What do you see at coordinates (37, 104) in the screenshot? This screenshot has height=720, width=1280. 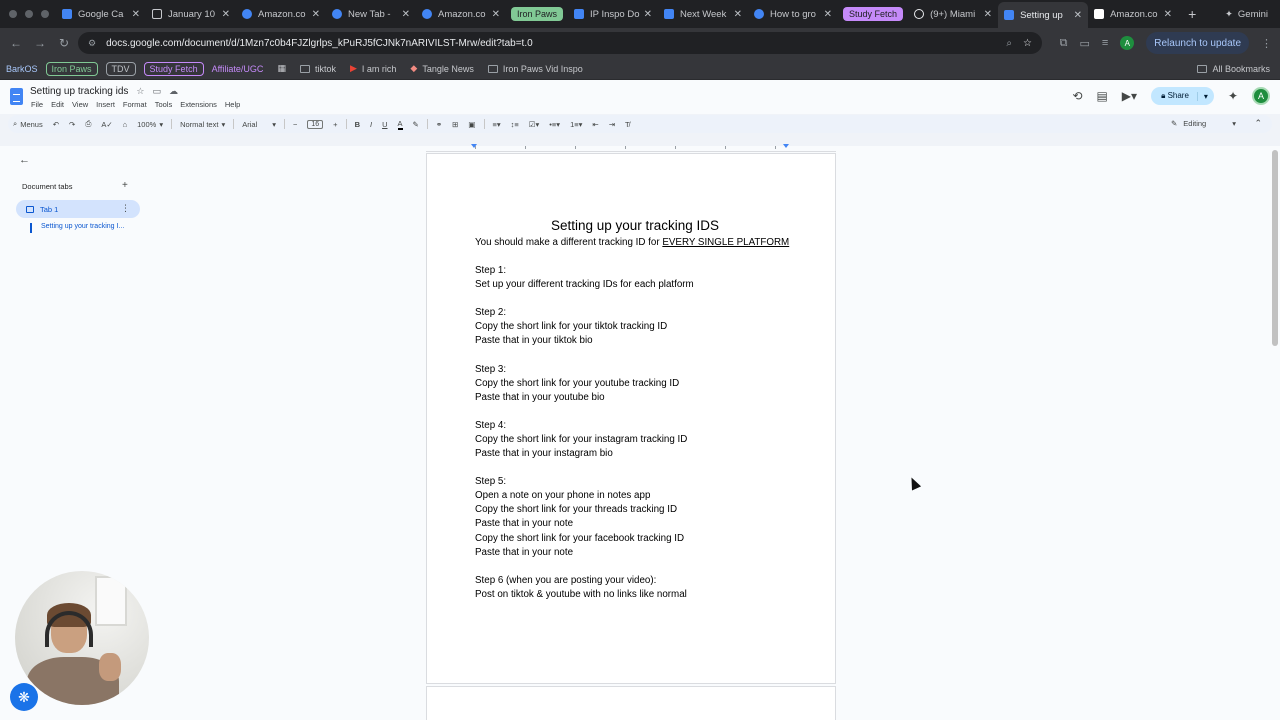 I see `menu-file: File` at bounding box center [37, 104].